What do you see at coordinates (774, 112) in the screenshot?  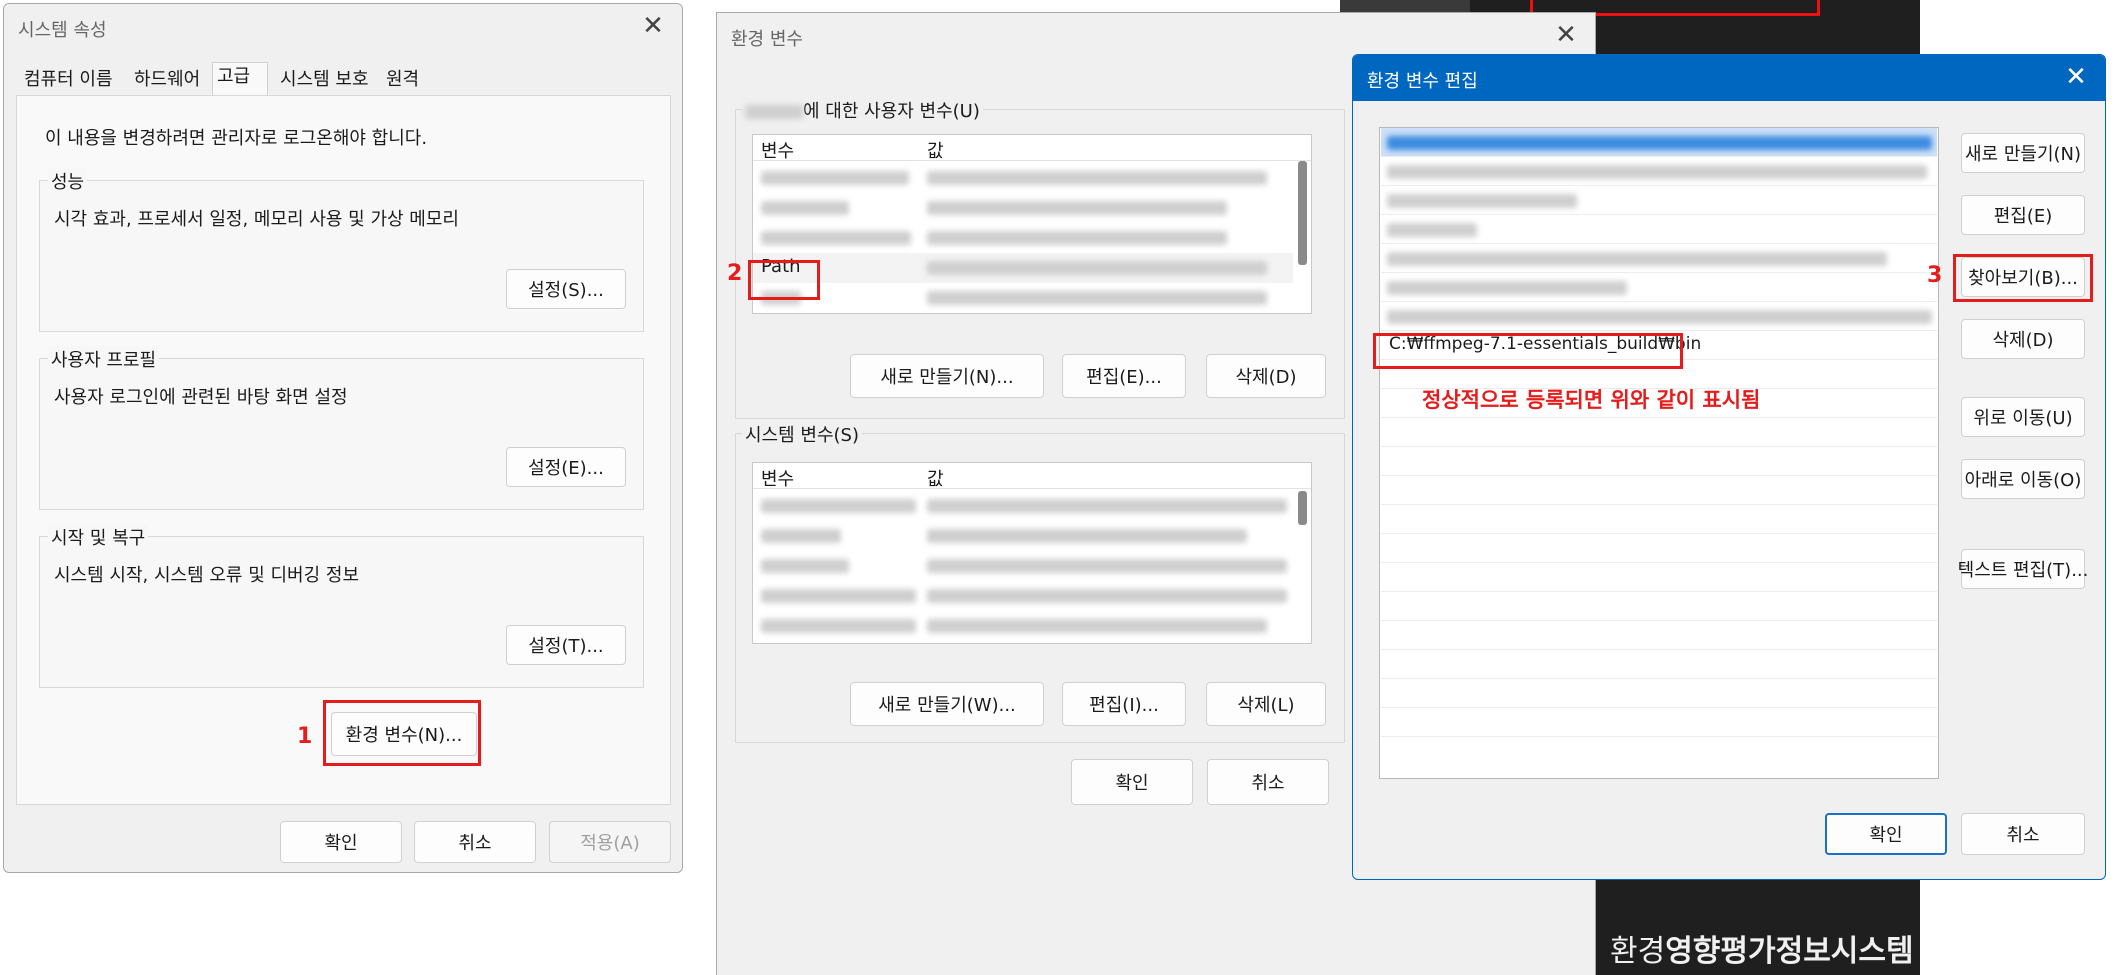 I see `blurred-username` at bounding box center [774, 112].